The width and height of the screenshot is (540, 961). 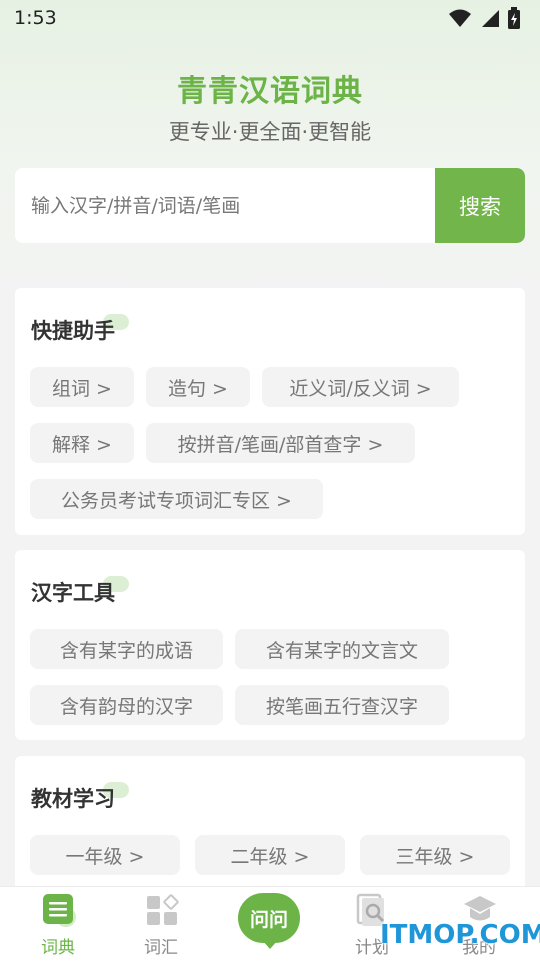 What do you see at coordinates (126, 649) in the screenshot?
I see `chip-idioms-with-char: 含有某字的成语` at bounding box center [126, 649].